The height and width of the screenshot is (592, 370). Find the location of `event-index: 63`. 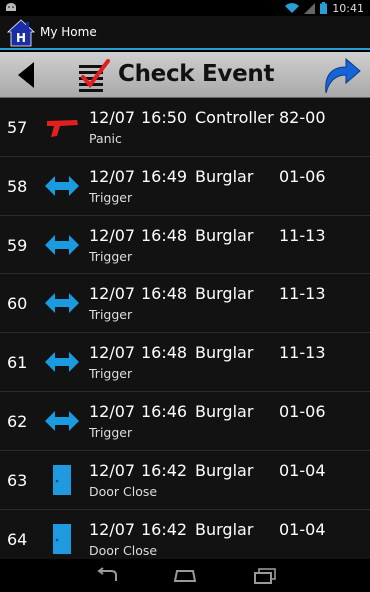

event-index: 63 is located at coordinates (17, 480).